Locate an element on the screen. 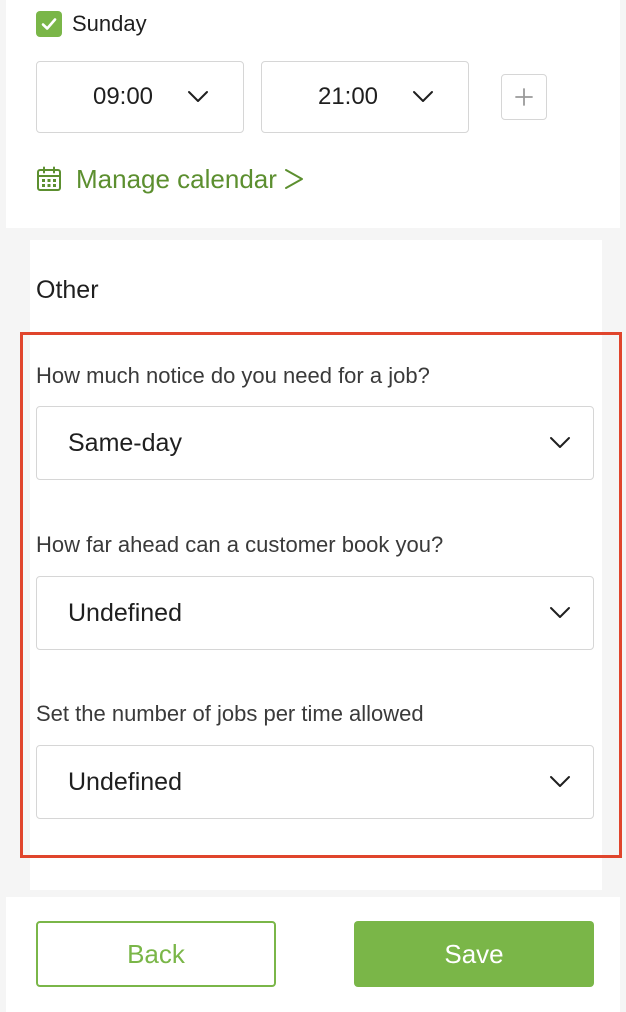  plus-icon is located at coordinates (524, 97).